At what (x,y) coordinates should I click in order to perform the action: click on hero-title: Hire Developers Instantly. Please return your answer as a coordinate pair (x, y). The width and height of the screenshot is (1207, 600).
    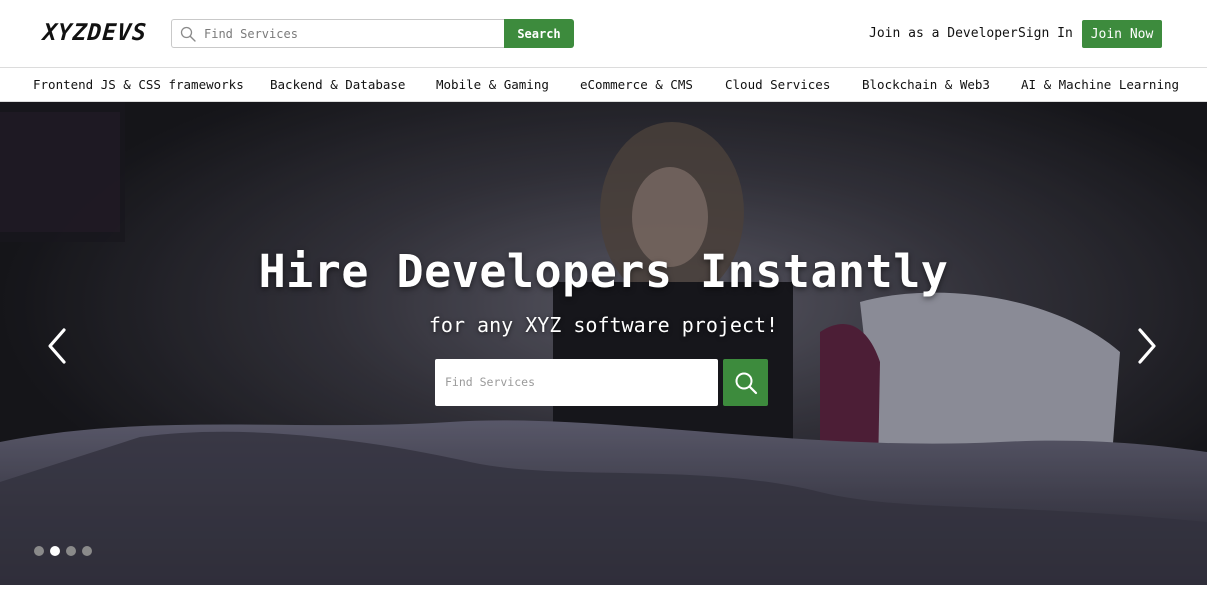
    Looking at the image, I should click on (603, 271).